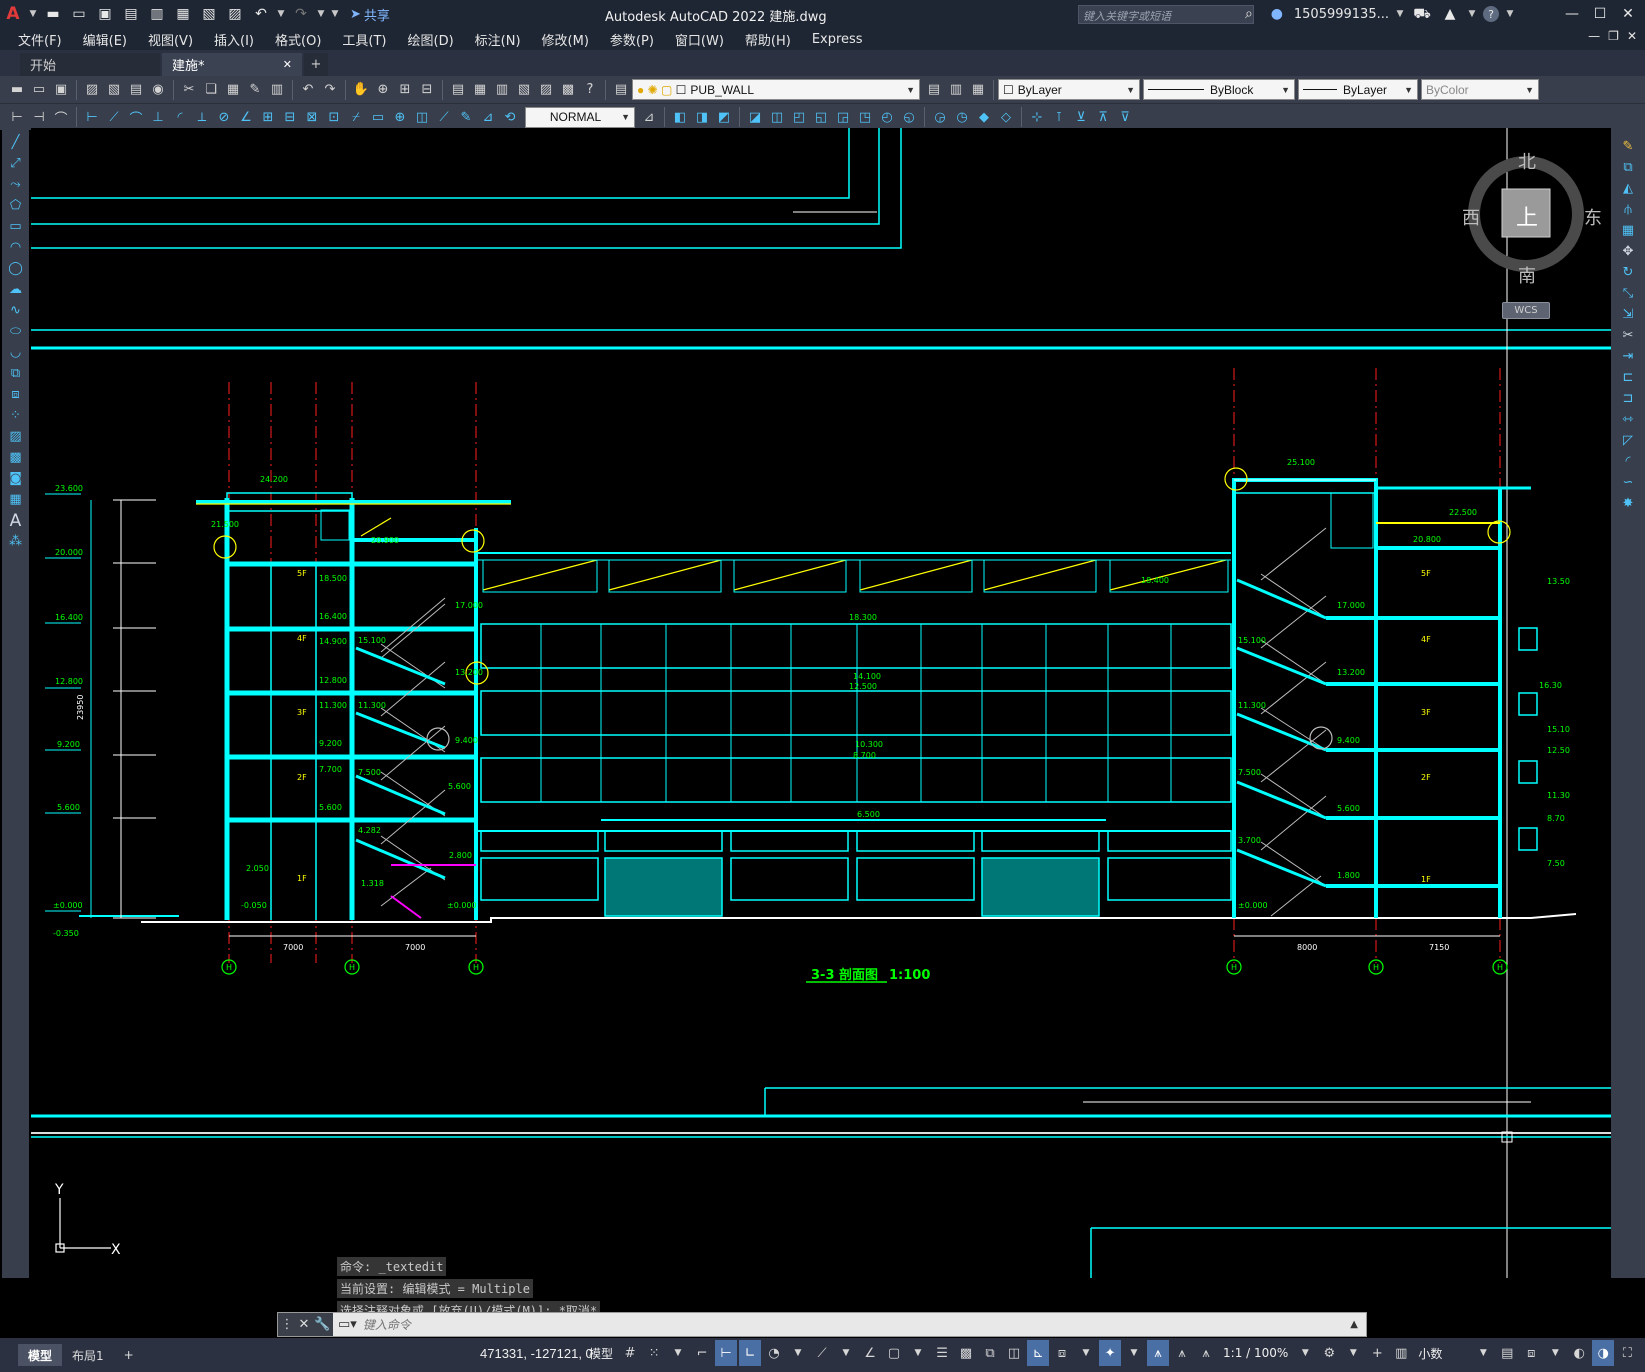  Describe the element at coordinates (16, 436) in the screenshot. I see `hatch-icon: ▨` at that location.